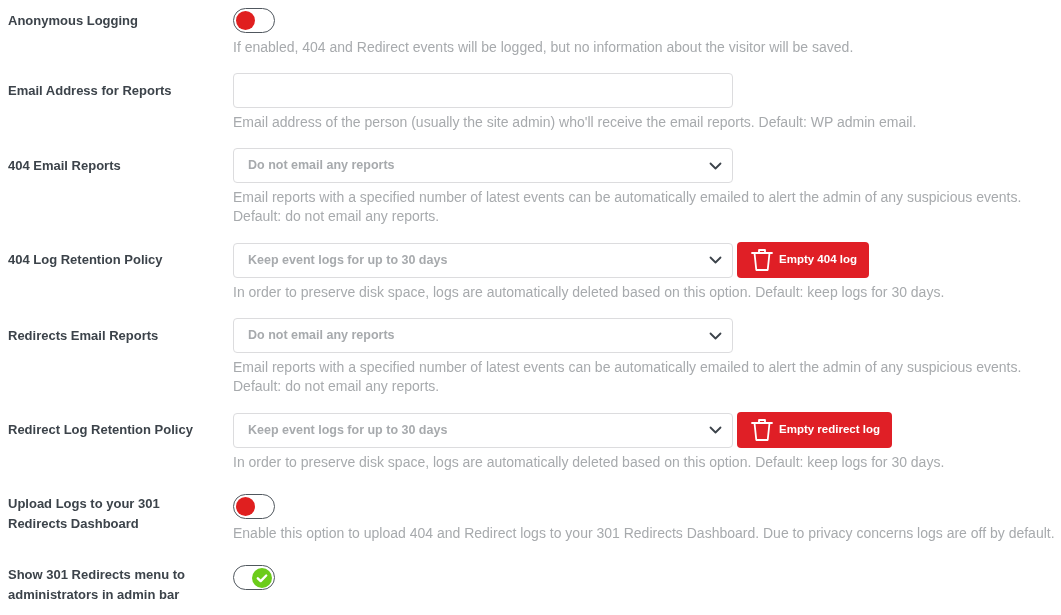  Describe the element at coordinates (644, 533) in the screenshot. I see `help-text: Enable this option to upload 404 and Redirect logs to your 301 Redirects Dashboard. Due to privacy concerns logs are off by default.` at that location.